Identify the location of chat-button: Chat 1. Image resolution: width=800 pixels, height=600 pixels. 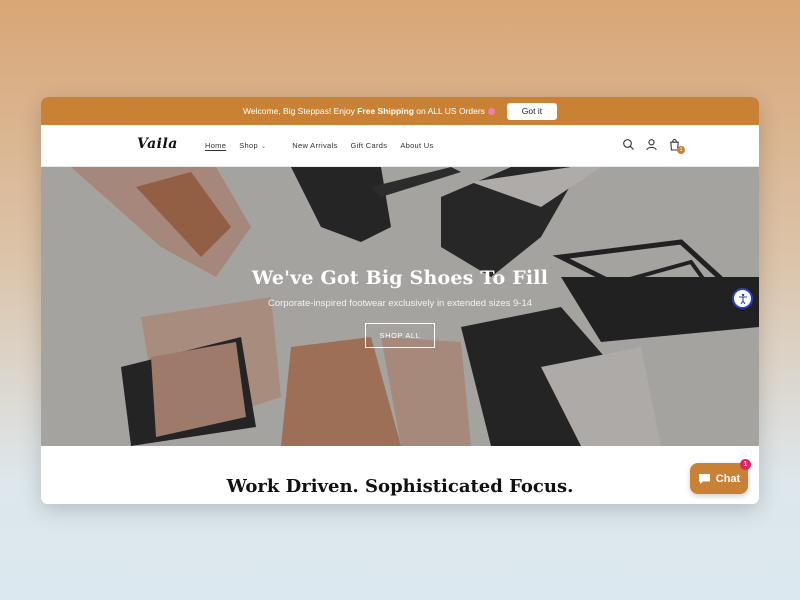
(720, 476).